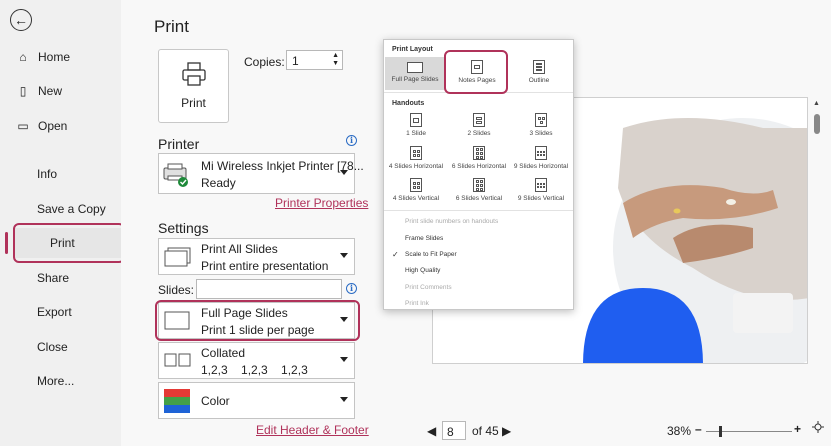 This screenshot has height=446, width=831. What do you see at coordinates (177, 257) in the screenshot?
I see `slides-stack-icon` at bounding box center [177, 257].